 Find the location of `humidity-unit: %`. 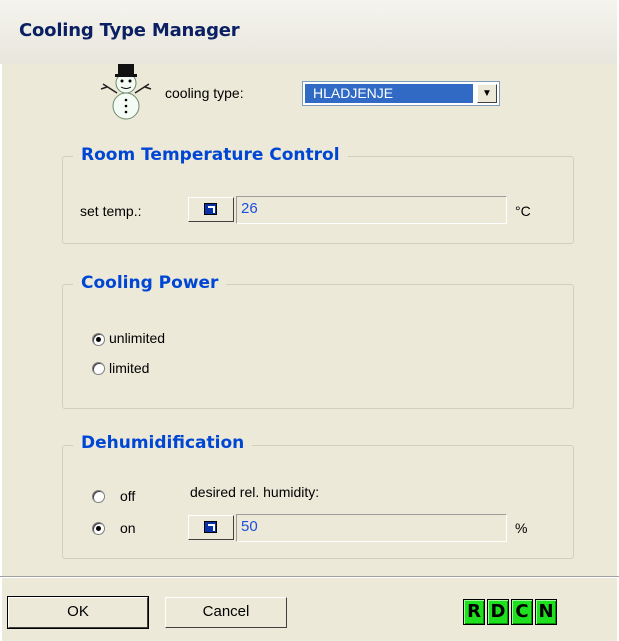

humidity-unit: % is located at coordinates (521, 528).